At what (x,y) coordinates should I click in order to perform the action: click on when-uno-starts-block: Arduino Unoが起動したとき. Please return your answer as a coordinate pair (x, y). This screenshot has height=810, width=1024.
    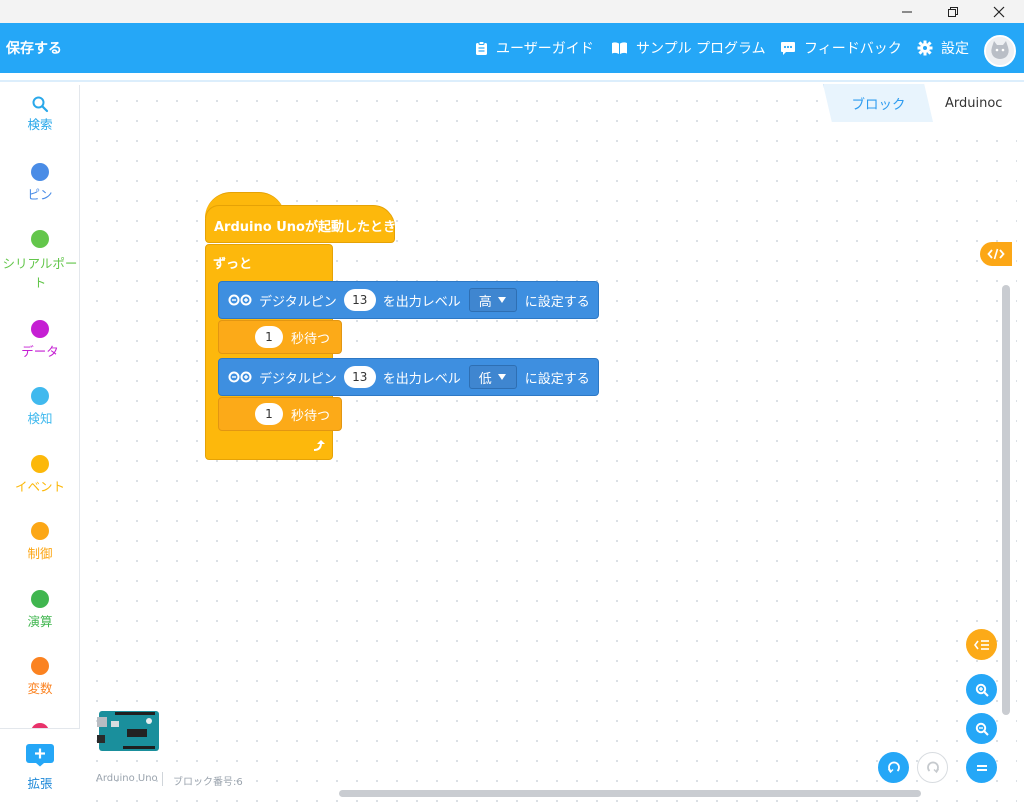
    Looking at the image, I should click on (300, 224).